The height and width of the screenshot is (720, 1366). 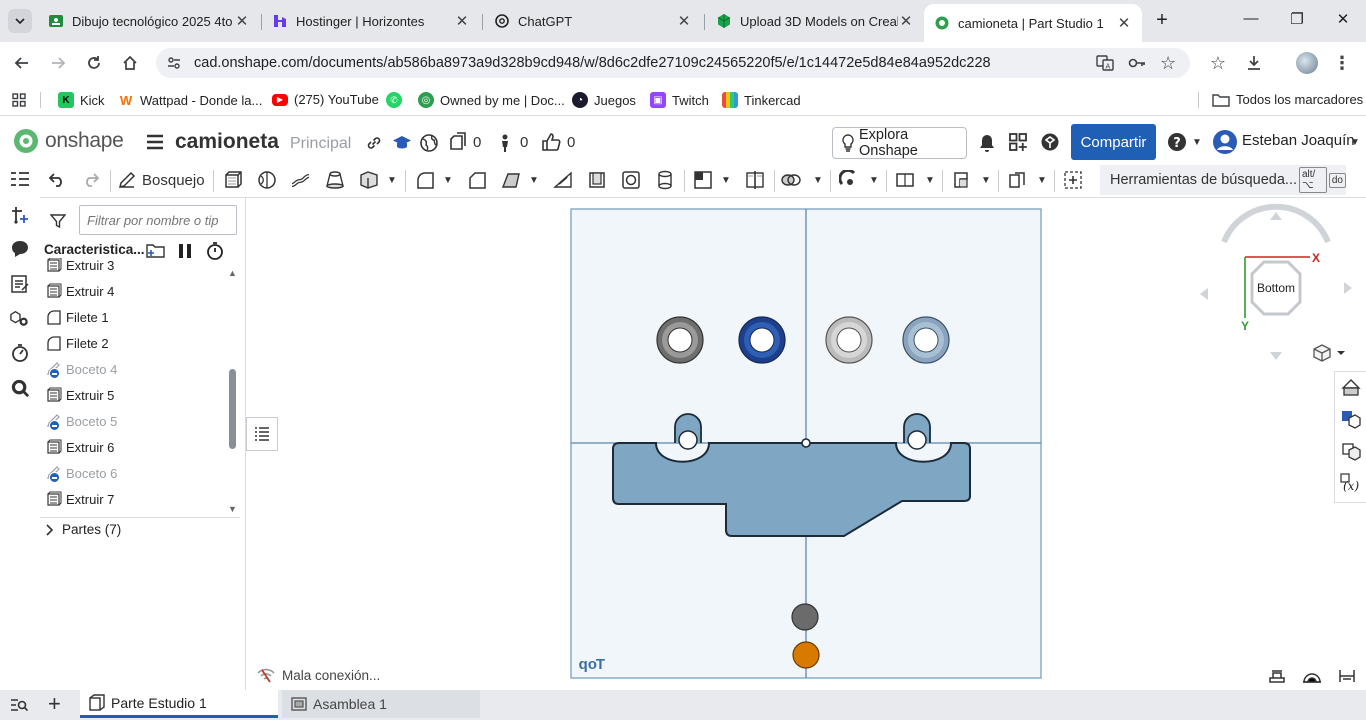 I want to click on dome-view-icon, so click(x=1312, y=676).